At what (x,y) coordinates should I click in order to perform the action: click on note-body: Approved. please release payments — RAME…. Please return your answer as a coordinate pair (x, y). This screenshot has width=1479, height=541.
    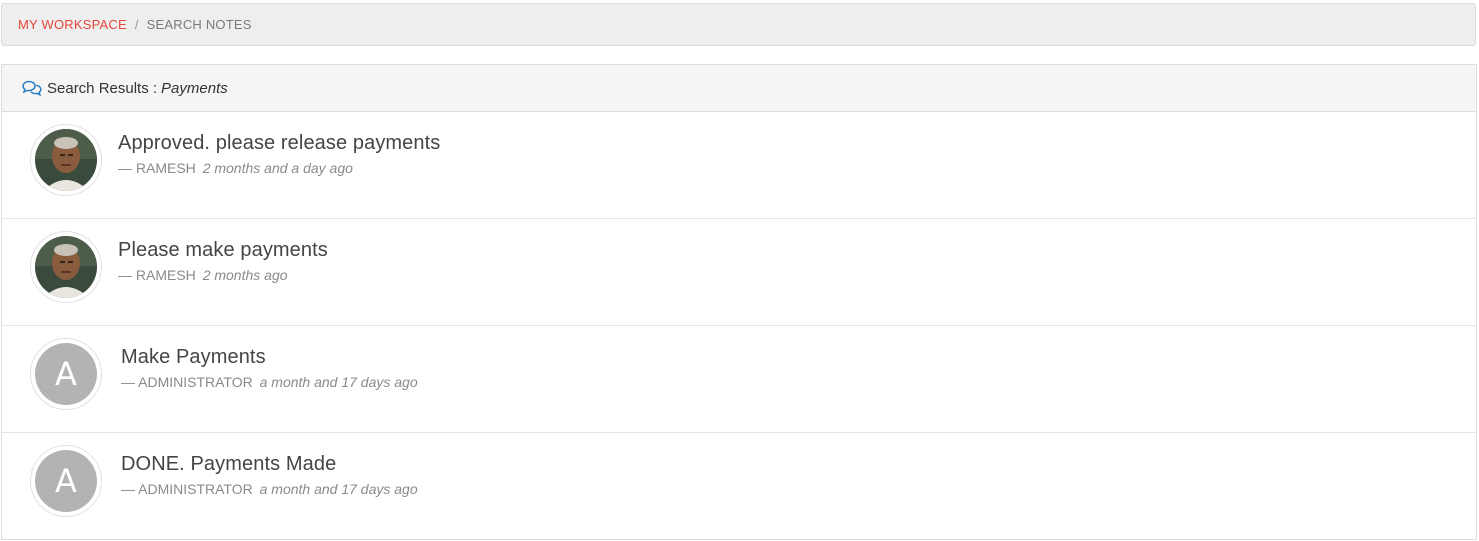
    Looking at the image, I should click on (279, 154).